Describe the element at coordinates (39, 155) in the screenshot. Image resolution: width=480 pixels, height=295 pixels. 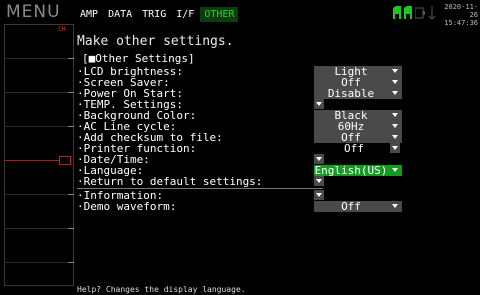
I see `waveform-strip` at that location.